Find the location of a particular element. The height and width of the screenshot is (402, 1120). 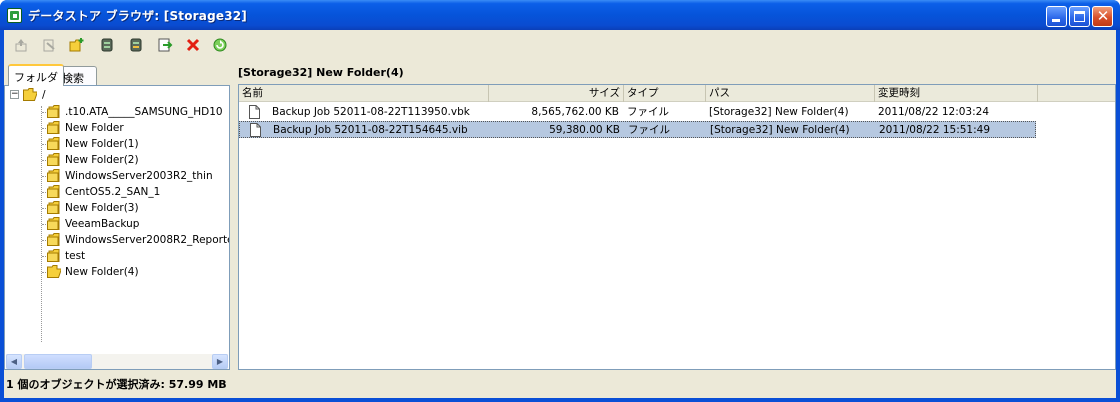

column-header-modified: 変更時刻 is located at coordinates (956, 93).